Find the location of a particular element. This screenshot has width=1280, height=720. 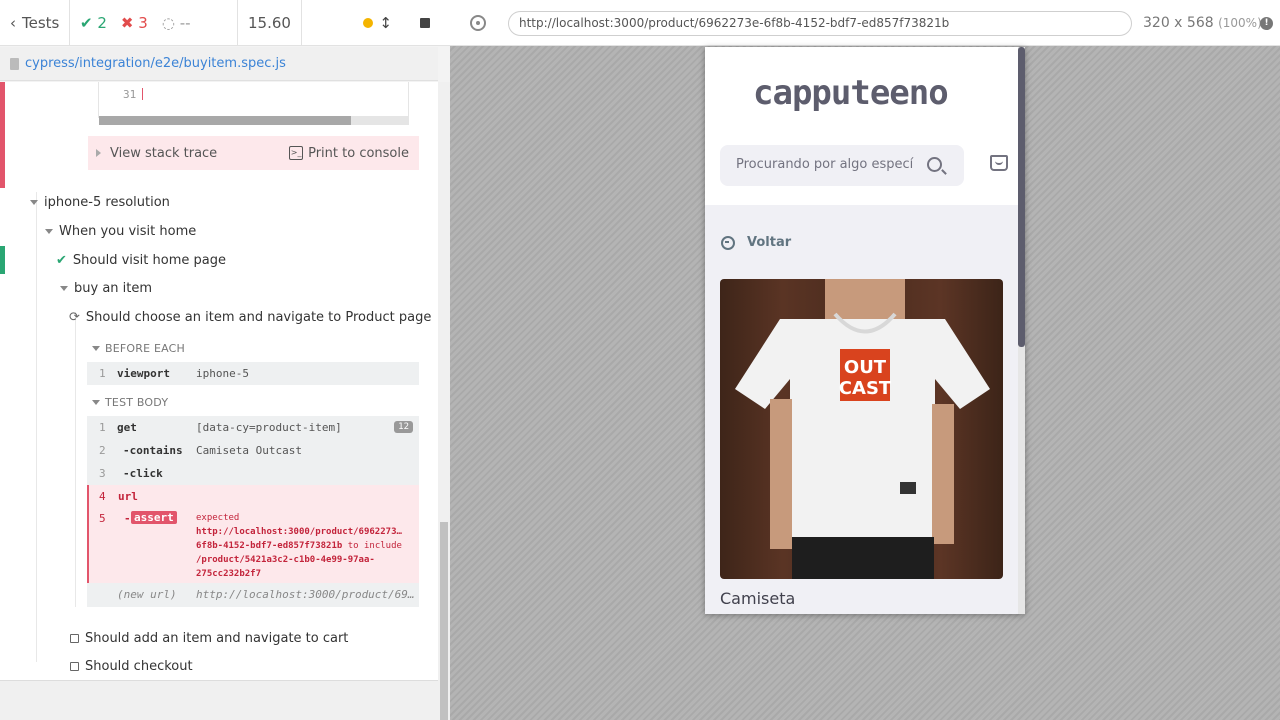

test-checkout: Should checkout is located at coordinates (131, 666).